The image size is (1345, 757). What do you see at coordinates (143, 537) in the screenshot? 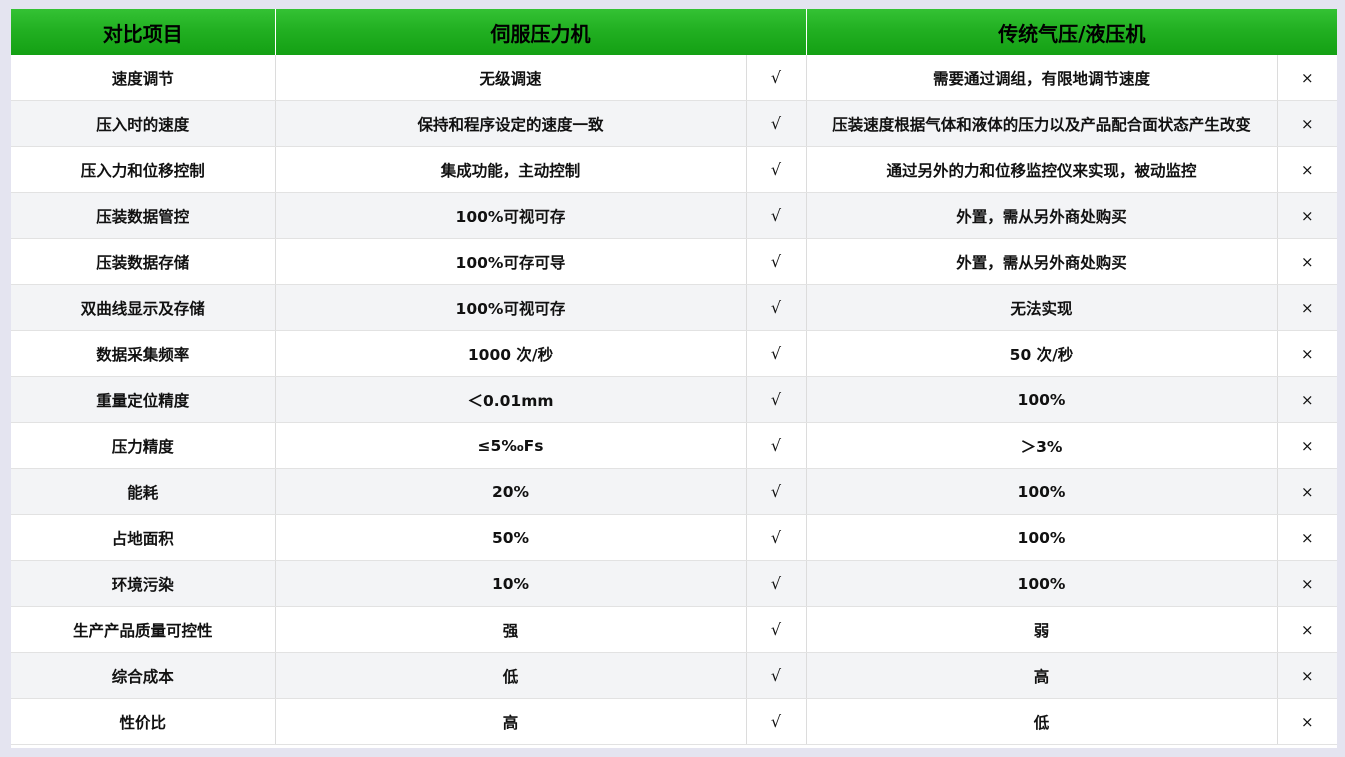
I see `cell-item: 占地面积` at bounding box center [143, 537].